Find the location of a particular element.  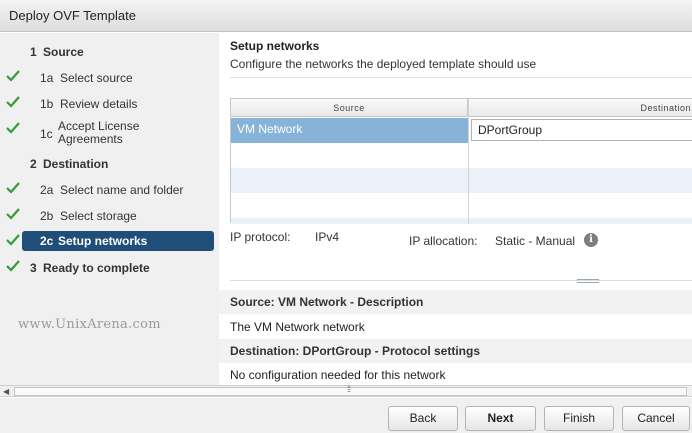

step-number: 1b is located at coordinates (47, 104).